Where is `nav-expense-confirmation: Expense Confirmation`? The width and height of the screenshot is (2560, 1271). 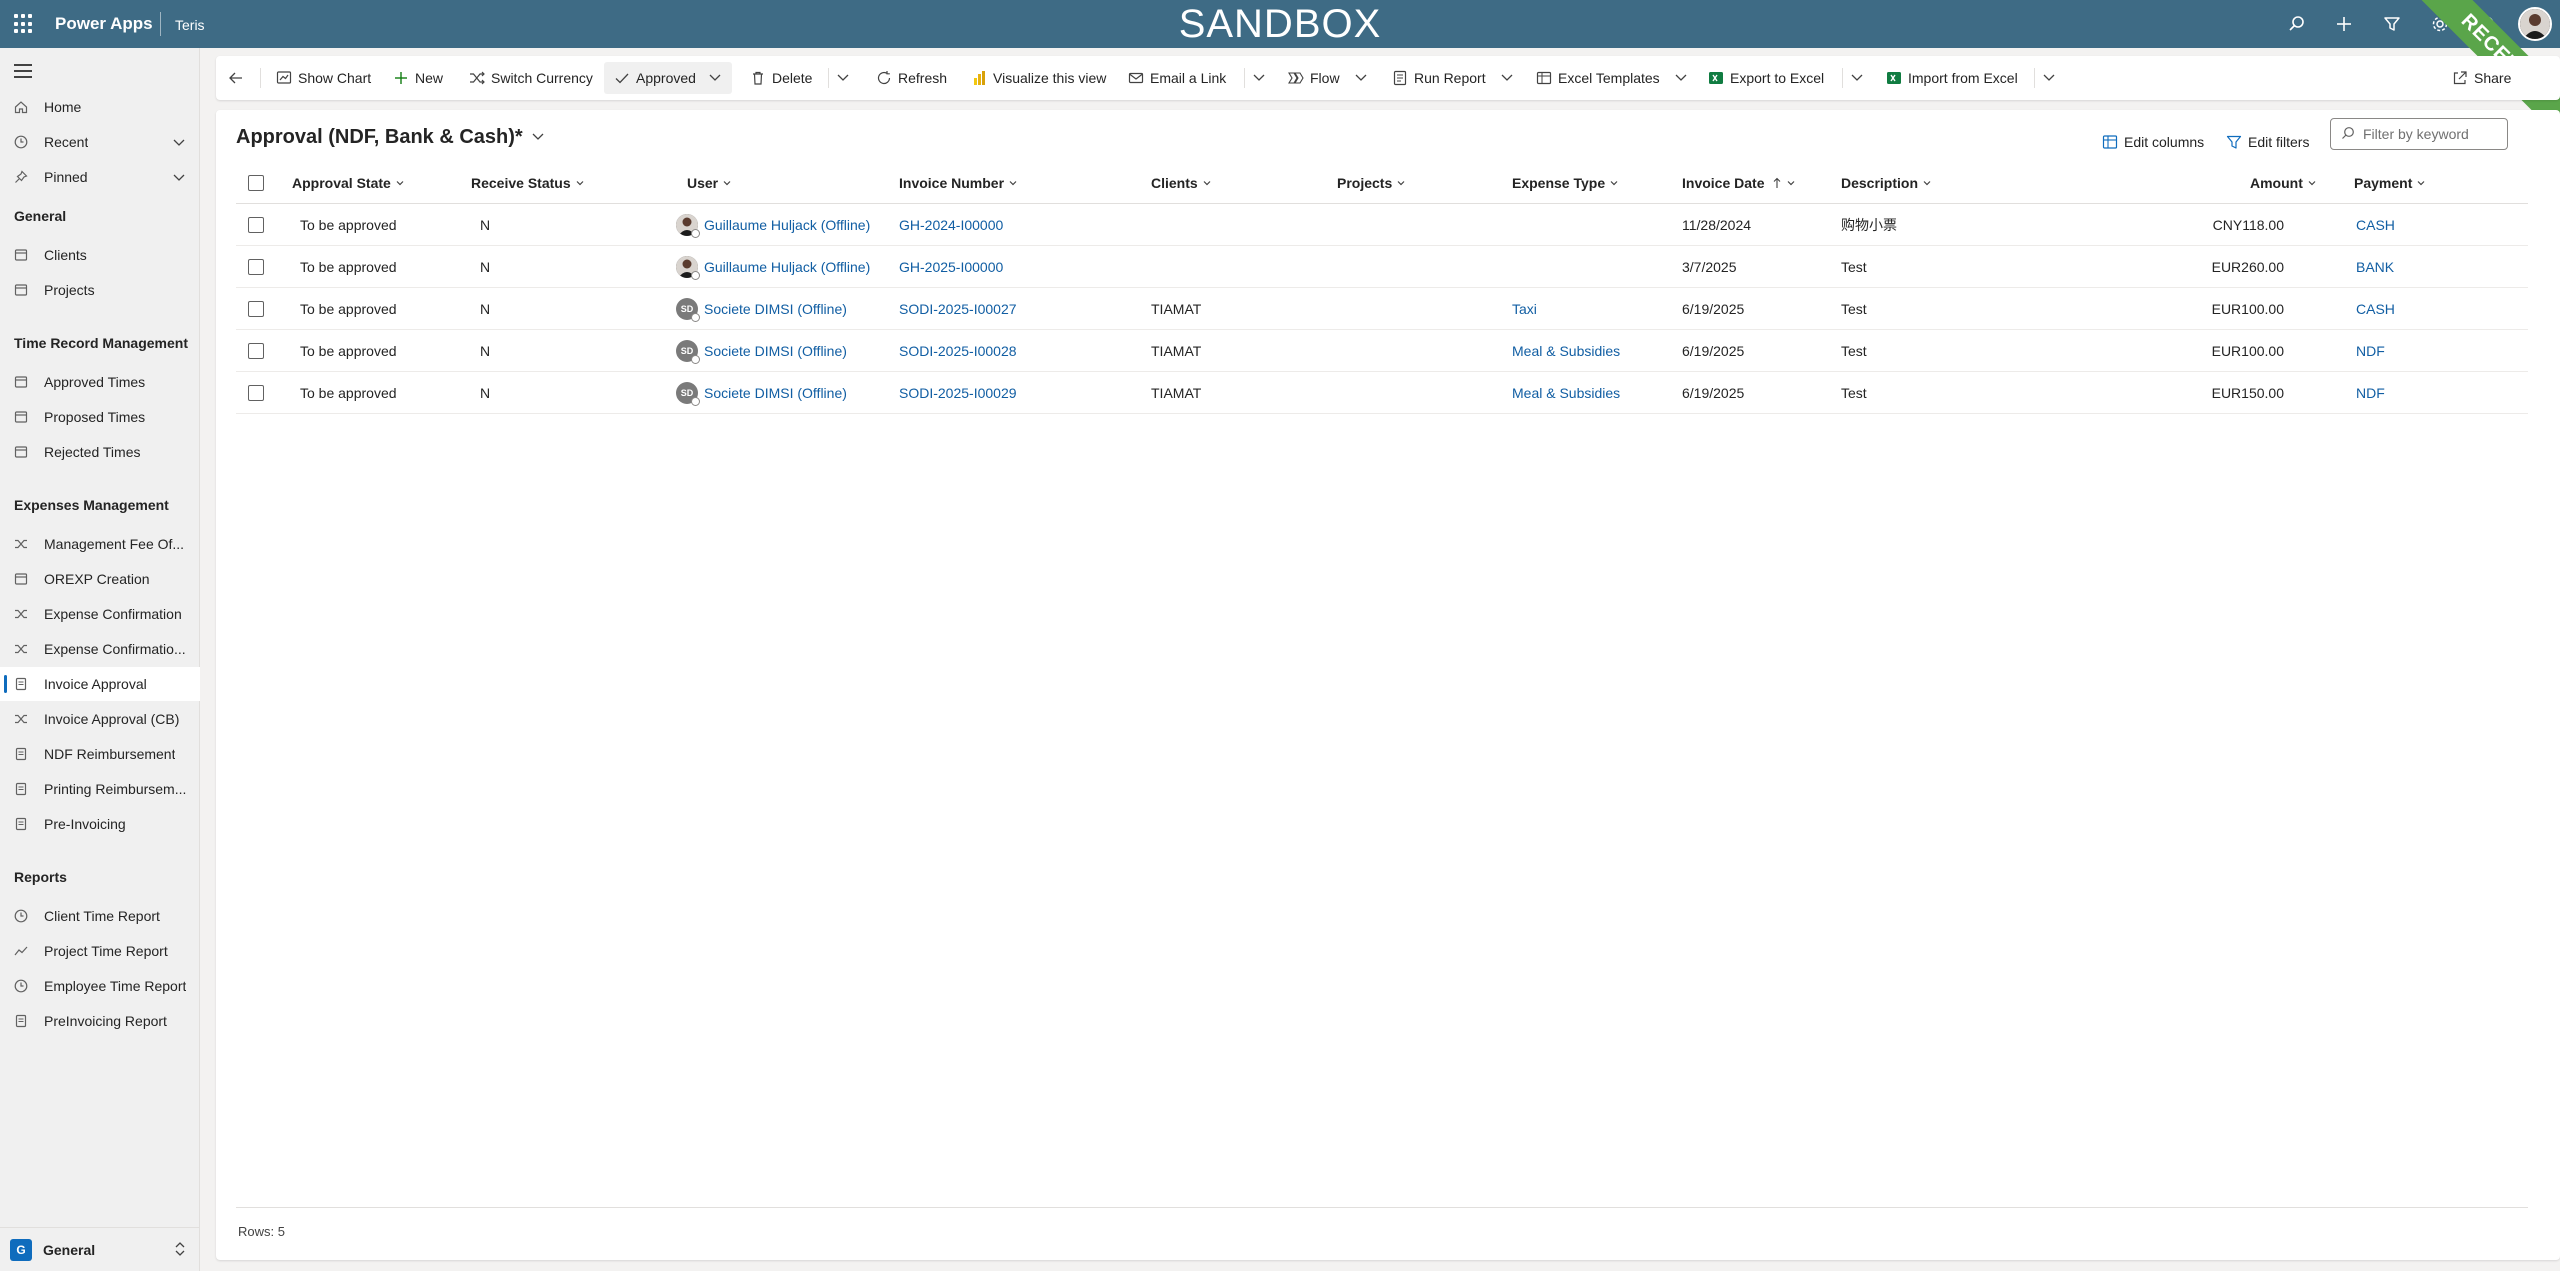 nav-expense-confirmation: Expense Confirmation is located at coordinates (100, 614).